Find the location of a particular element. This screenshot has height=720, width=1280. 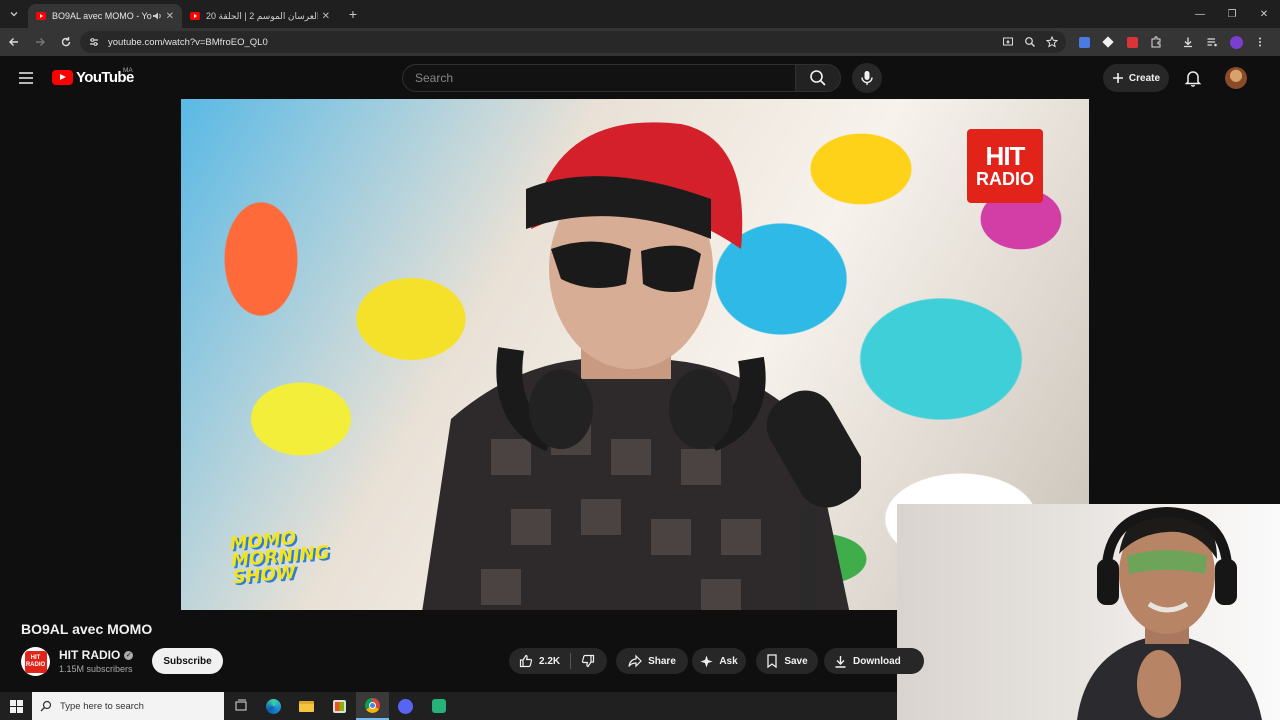

back-button is located at coordinates (14, 42).